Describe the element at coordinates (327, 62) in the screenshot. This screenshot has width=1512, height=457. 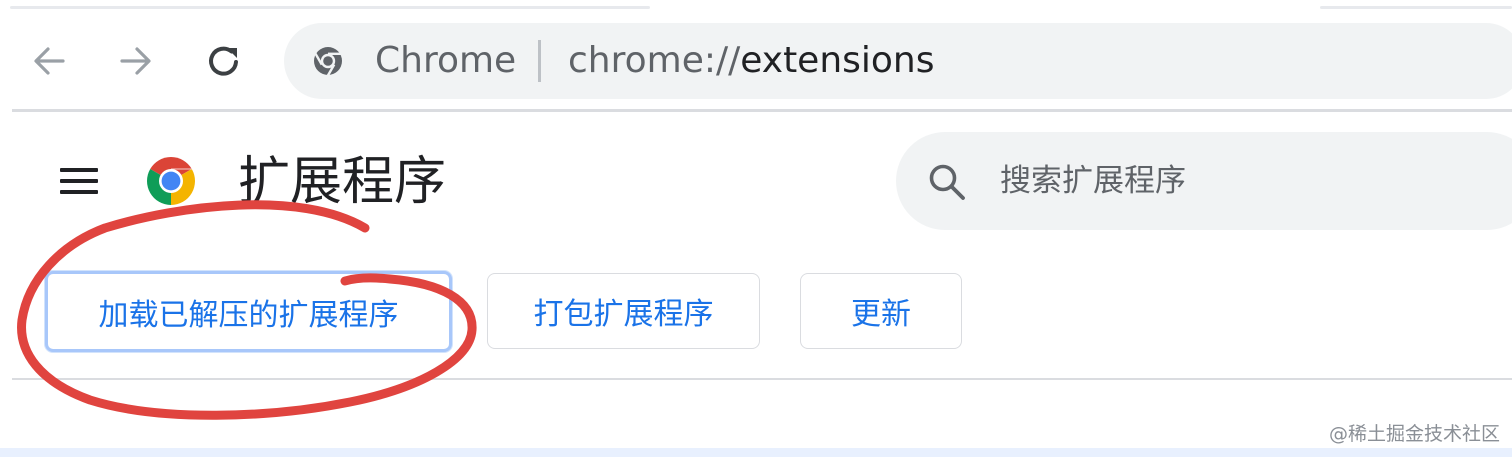
I see `chrome-icon` at that location.